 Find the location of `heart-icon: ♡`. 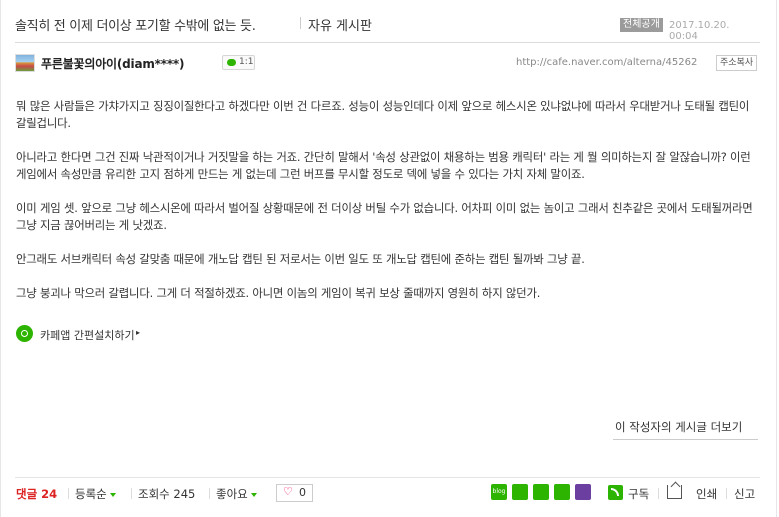

heart-icon: ♡ is located at coordinates (288, 491).